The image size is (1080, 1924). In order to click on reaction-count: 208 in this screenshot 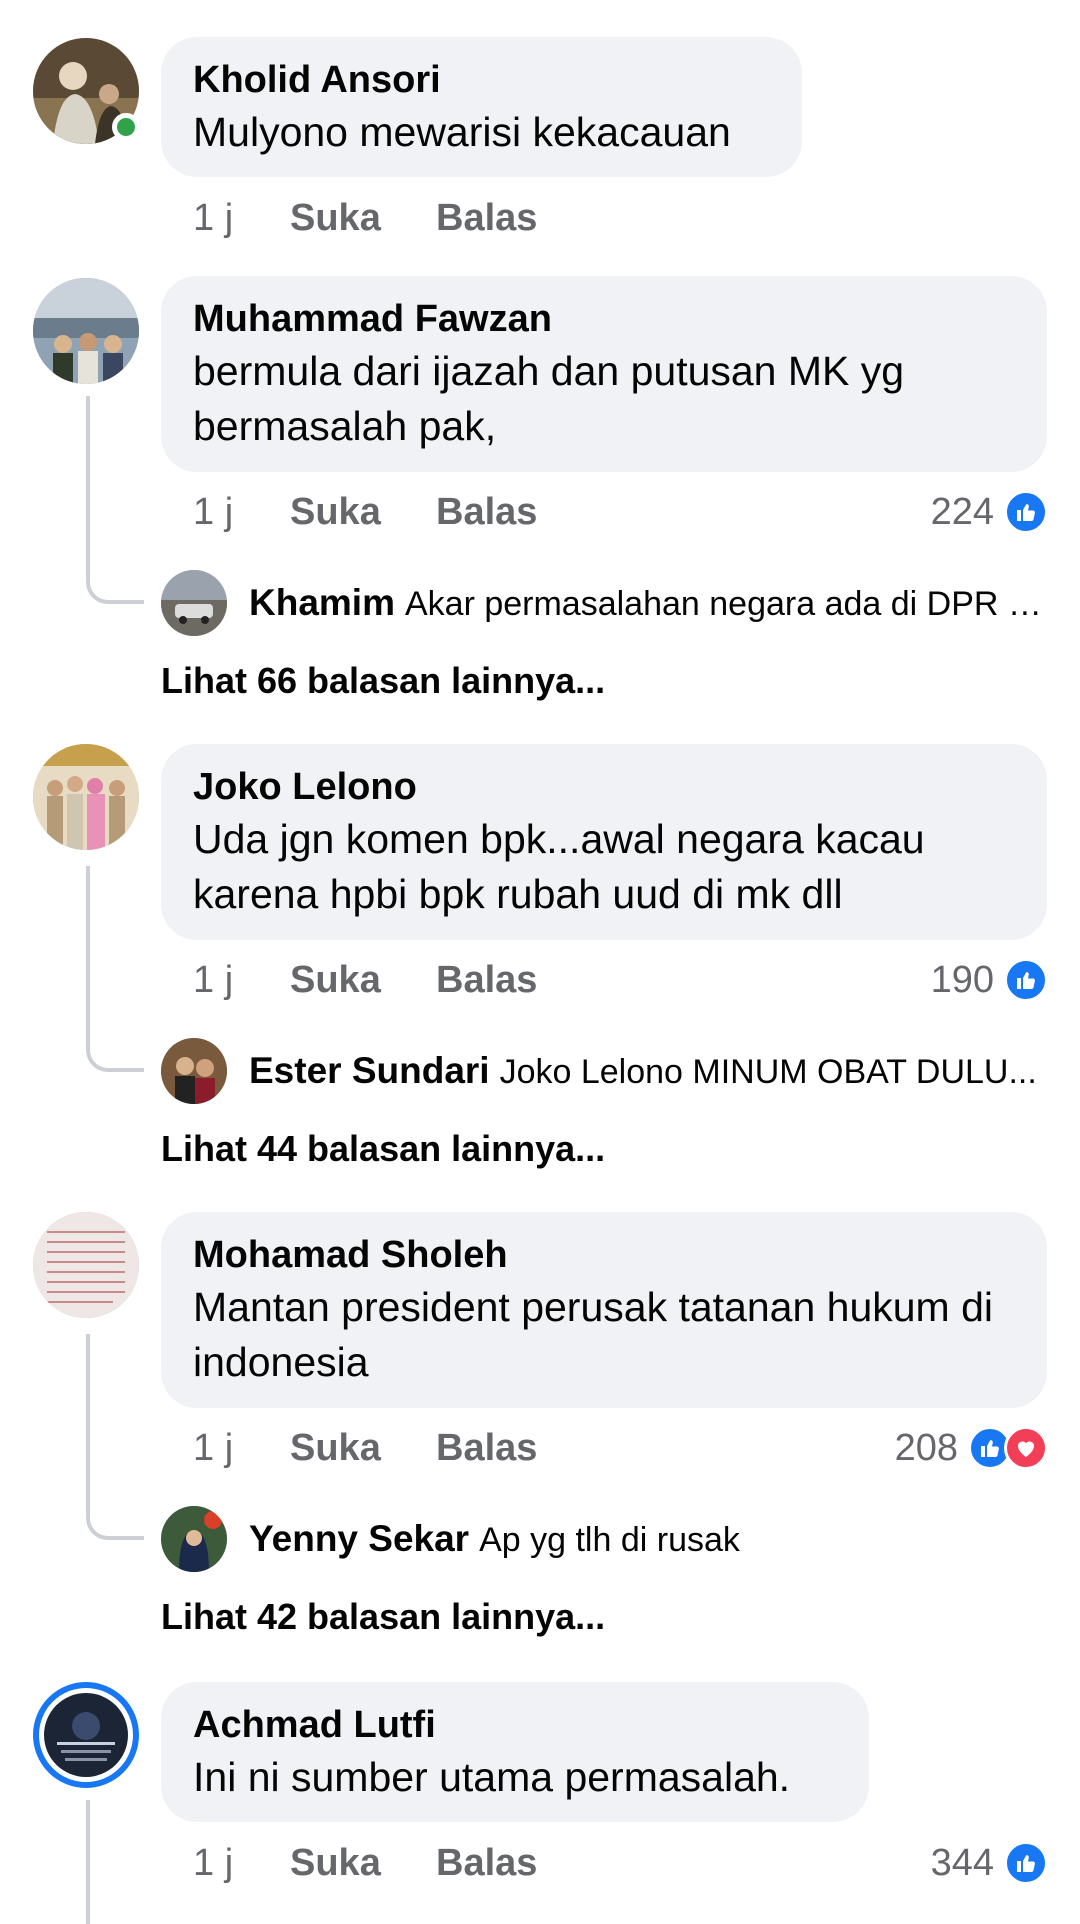, I will do `click(926, 1447)`.